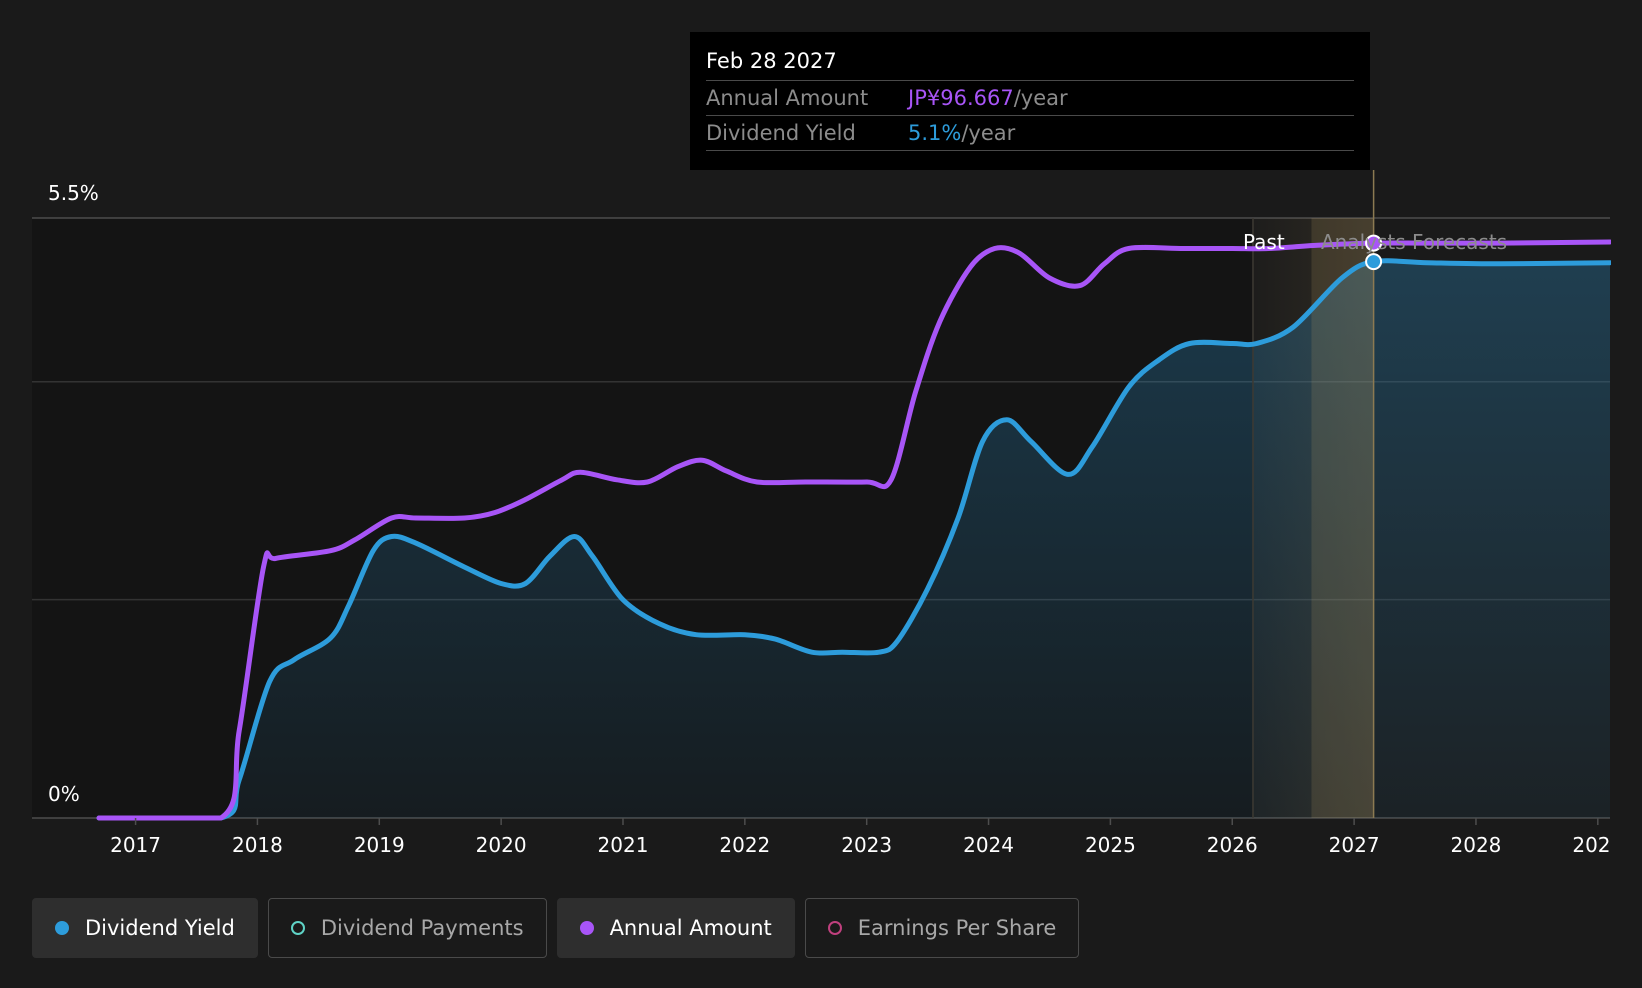 The width and height of the screenshot is (1642, 988). I want to click on x-tick-label: 2017, so click(135, 845).